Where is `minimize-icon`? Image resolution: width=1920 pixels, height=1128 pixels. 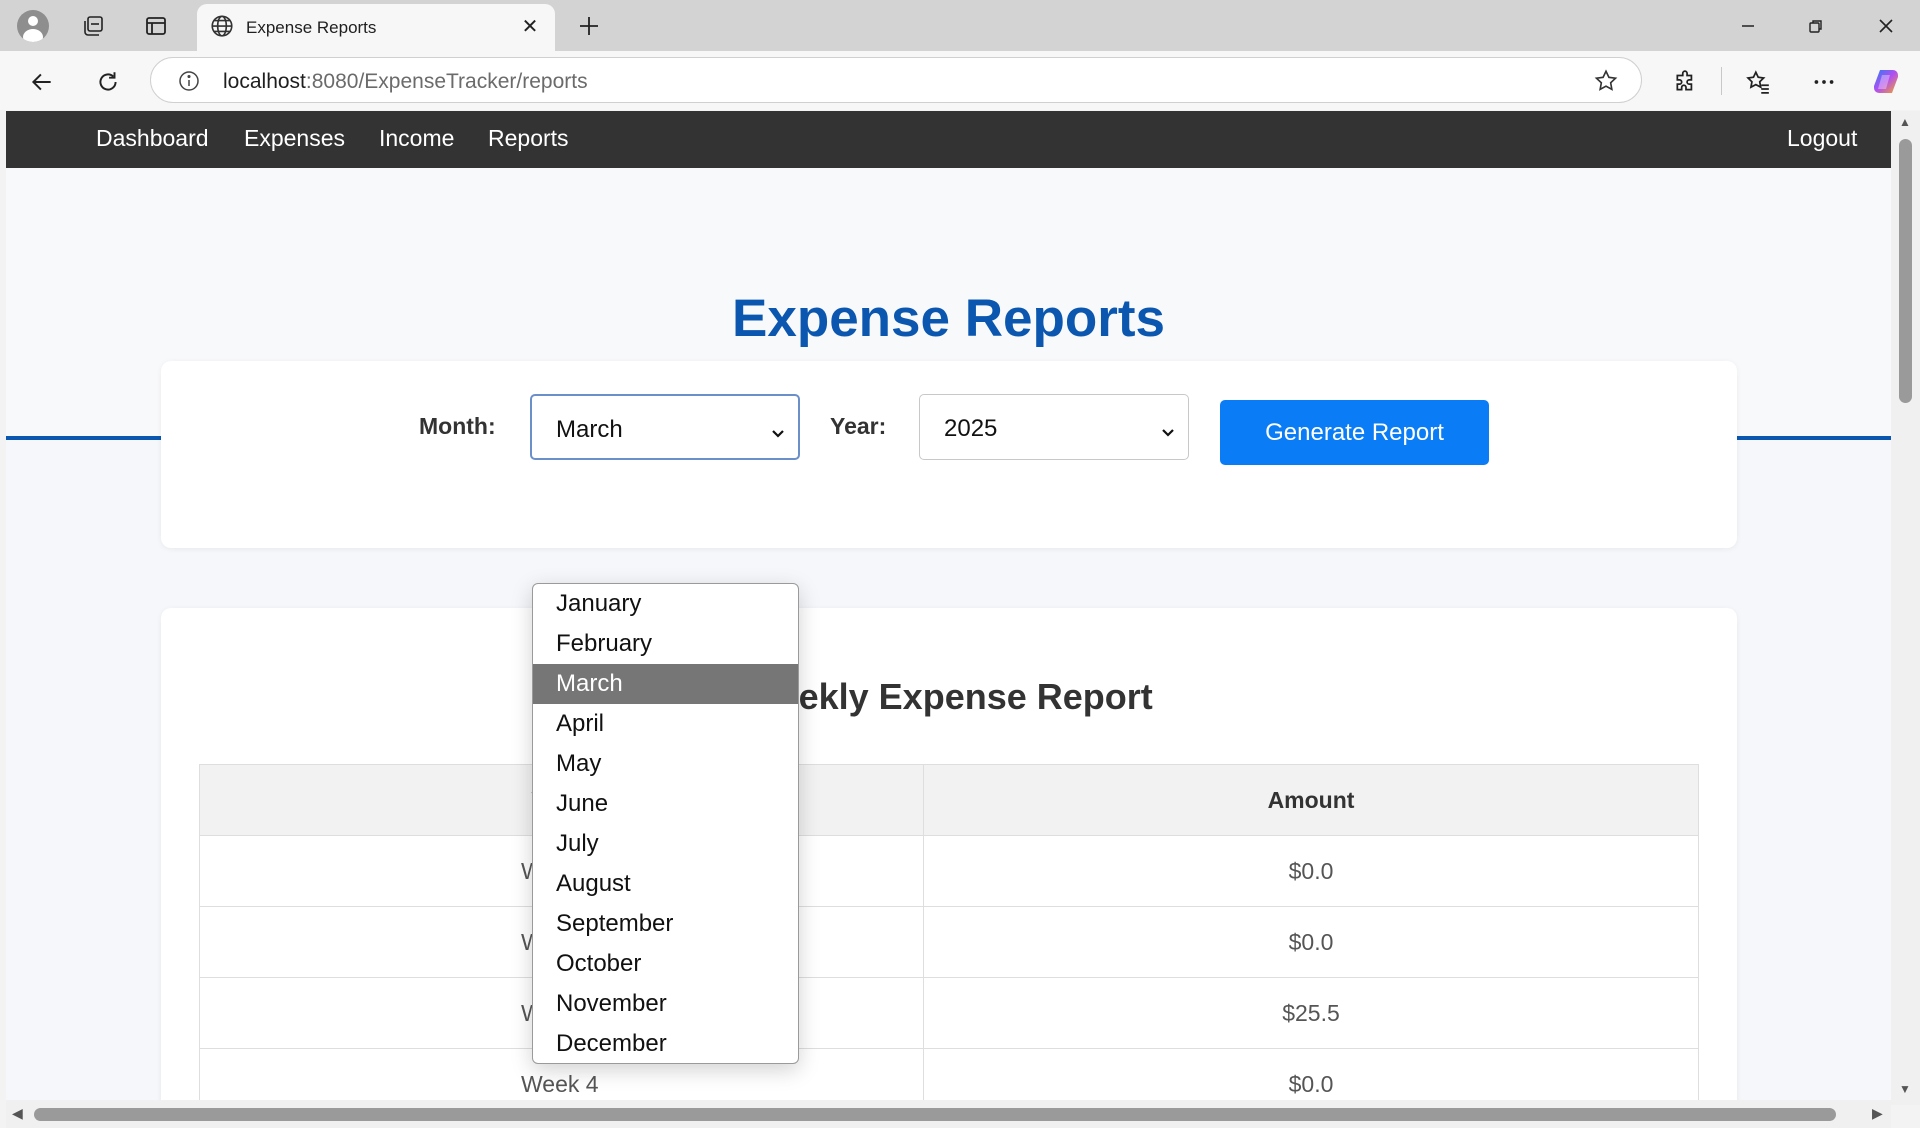
minimize-icon is located at coordinates (1748, 25).